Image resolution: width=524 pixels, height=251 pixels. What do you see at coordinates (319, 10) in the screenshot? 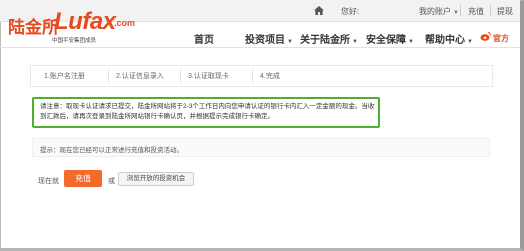
I see `home-icon` at bounding box center [319, 10].